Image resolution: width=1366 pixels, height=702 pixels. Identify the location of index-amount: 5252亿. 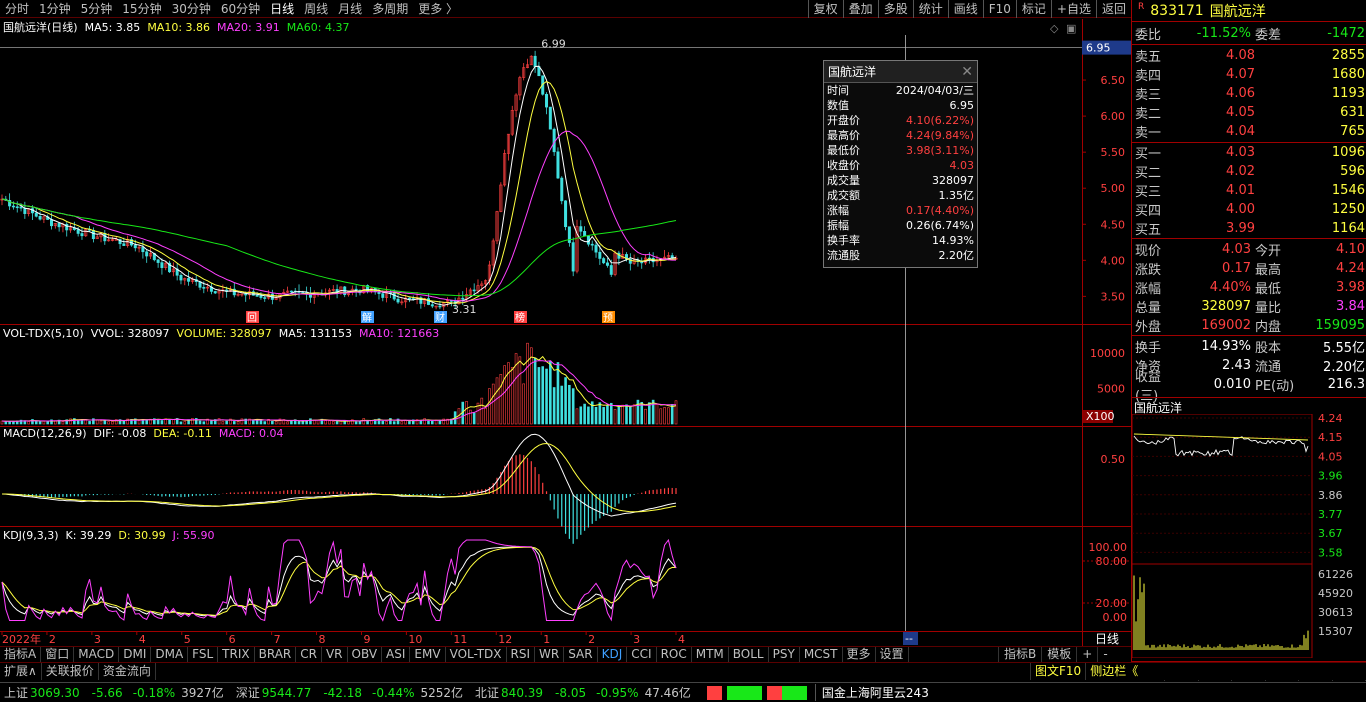
(442, 693).